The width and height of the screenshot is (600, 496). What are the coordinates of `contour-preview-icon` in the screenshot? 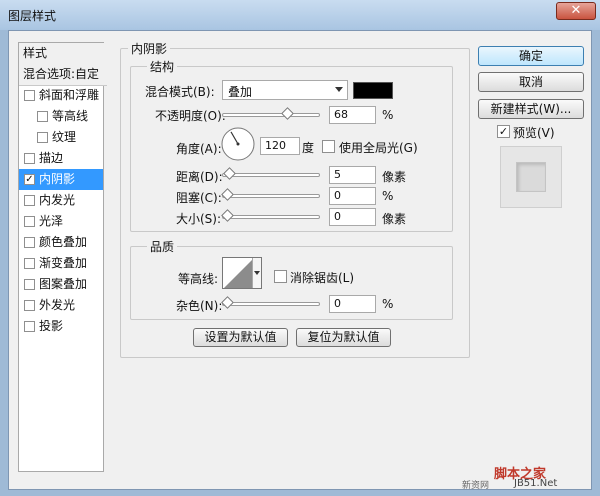 It's located at (239, 273).